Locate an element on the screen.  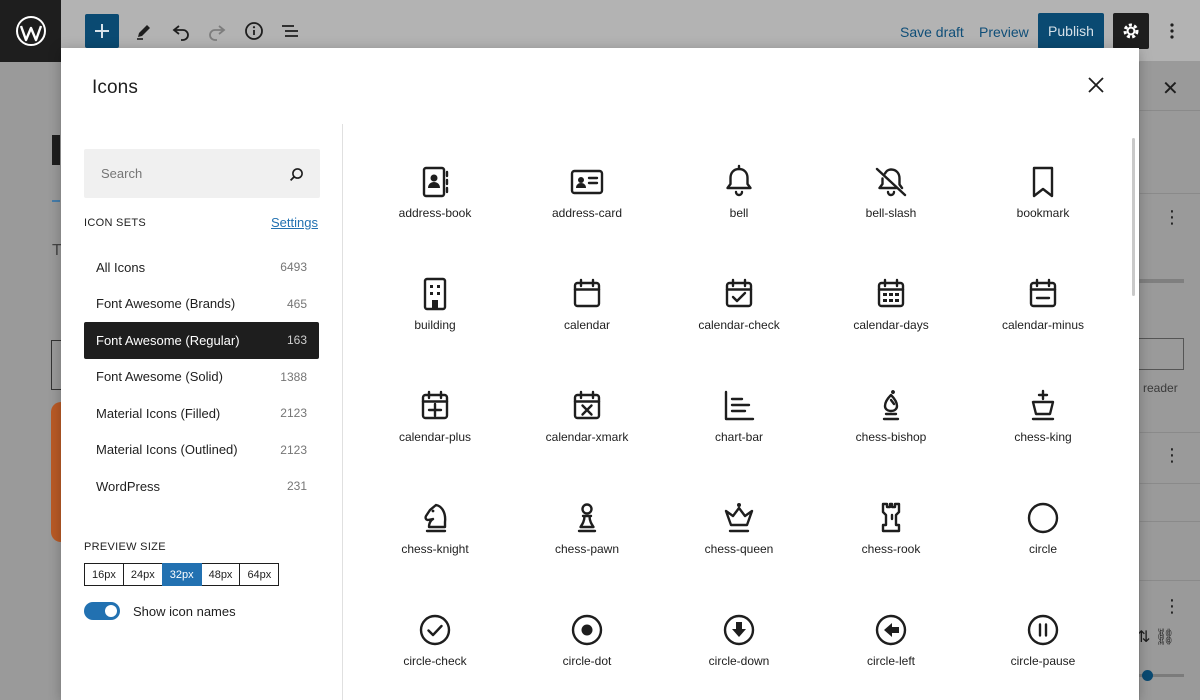
calendar-days-icon is located at coordinates (891, 294).